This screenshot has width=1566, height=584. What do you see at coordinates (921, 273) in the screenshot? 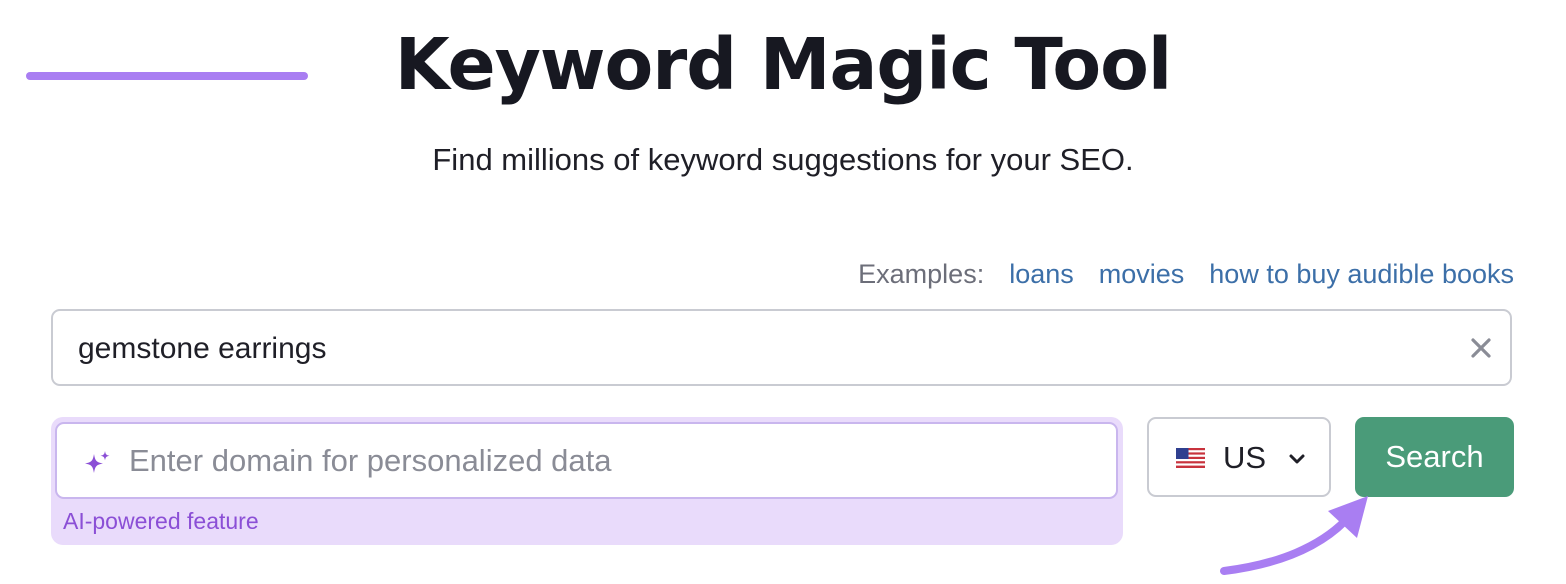
I see `examples-label: Examples:` at bounding box center [921, 273].